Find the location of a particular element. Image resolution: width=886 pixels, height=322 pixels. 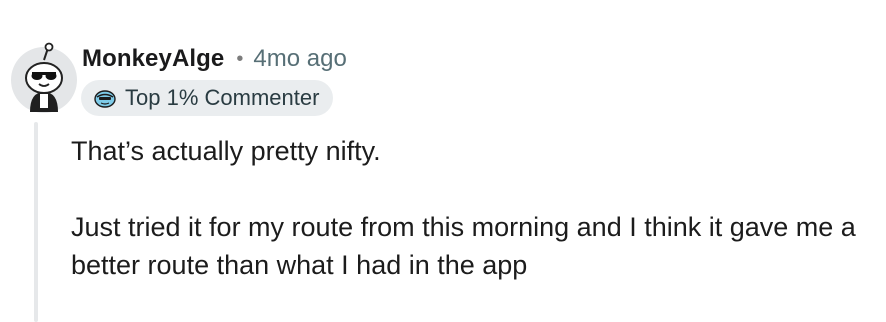

comment-meta: MonkeyAlge • 4mo ago is located at coordinates (214, 59).